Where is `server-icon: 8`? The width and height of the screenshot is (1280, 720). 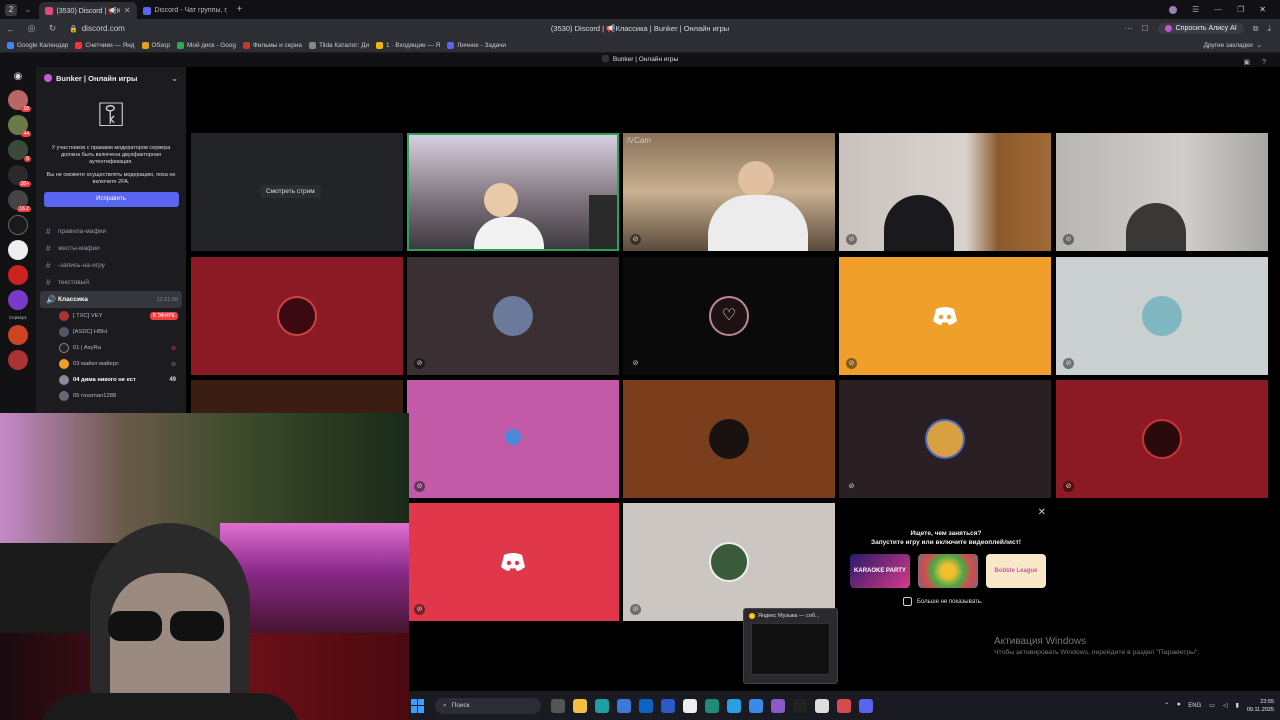
server-icon: 8 is located at coordinates (19, 151).